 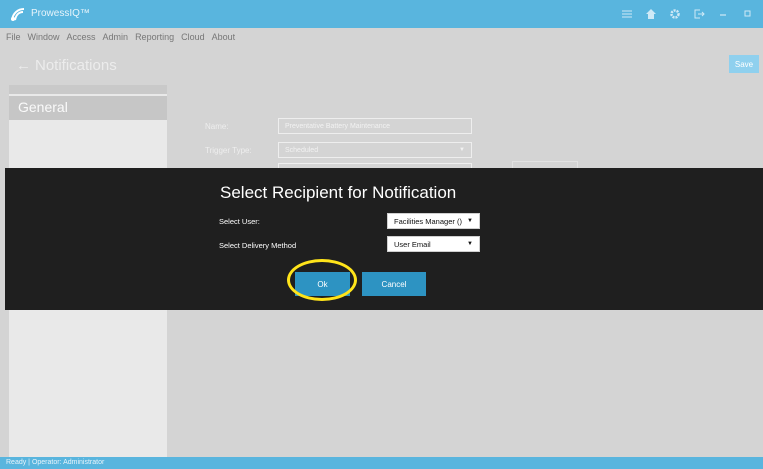 What do you see at coordinates (193, 37) in the screenshot?
I see `menu-cloud: Cloud` at bounding box center [193, 37].